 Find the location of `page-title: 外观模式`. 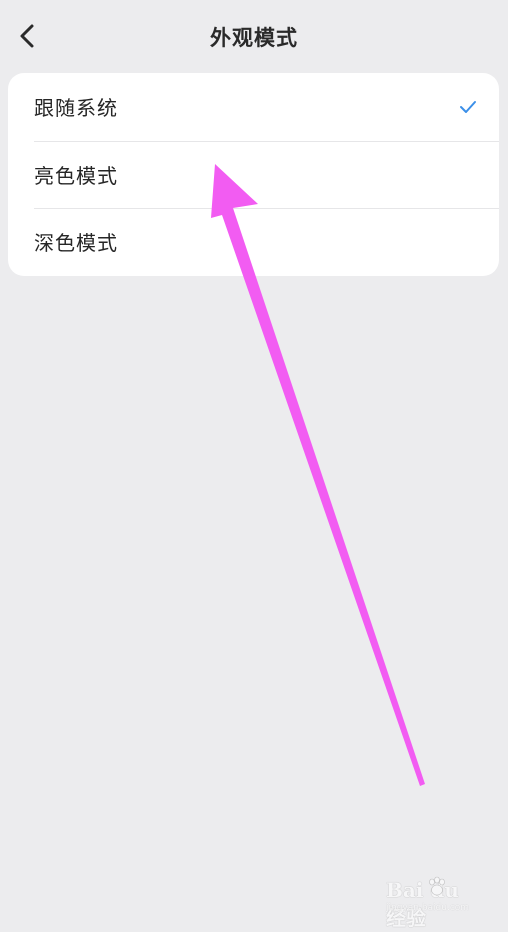

page-title: 外观模式 is located at coordinates (254, 38).